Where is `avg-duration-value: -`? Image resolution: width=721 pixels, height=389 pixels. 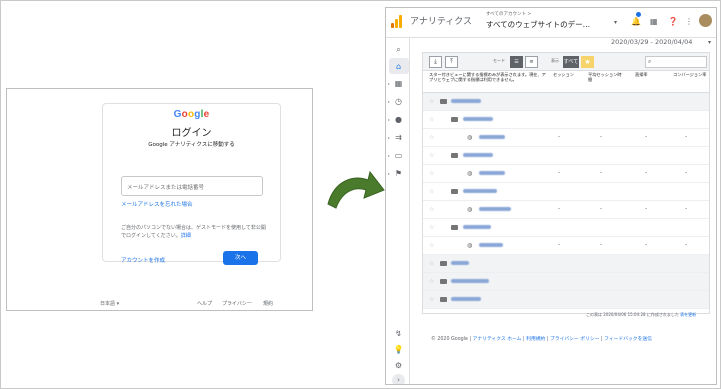
avg-duration-value: - is located at coordinates (601, 208).